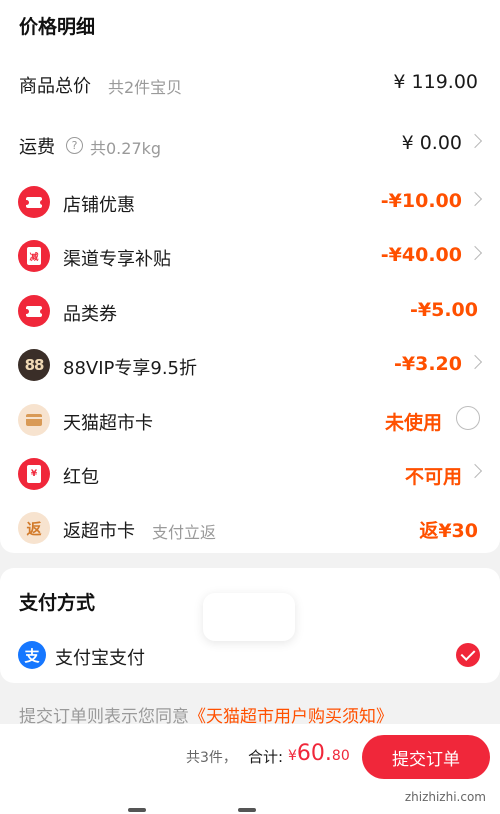 The height and width of the screenshot is (814, 500). I want to click on tmall-card-label: 天猫超市卡, so click(108, 423).